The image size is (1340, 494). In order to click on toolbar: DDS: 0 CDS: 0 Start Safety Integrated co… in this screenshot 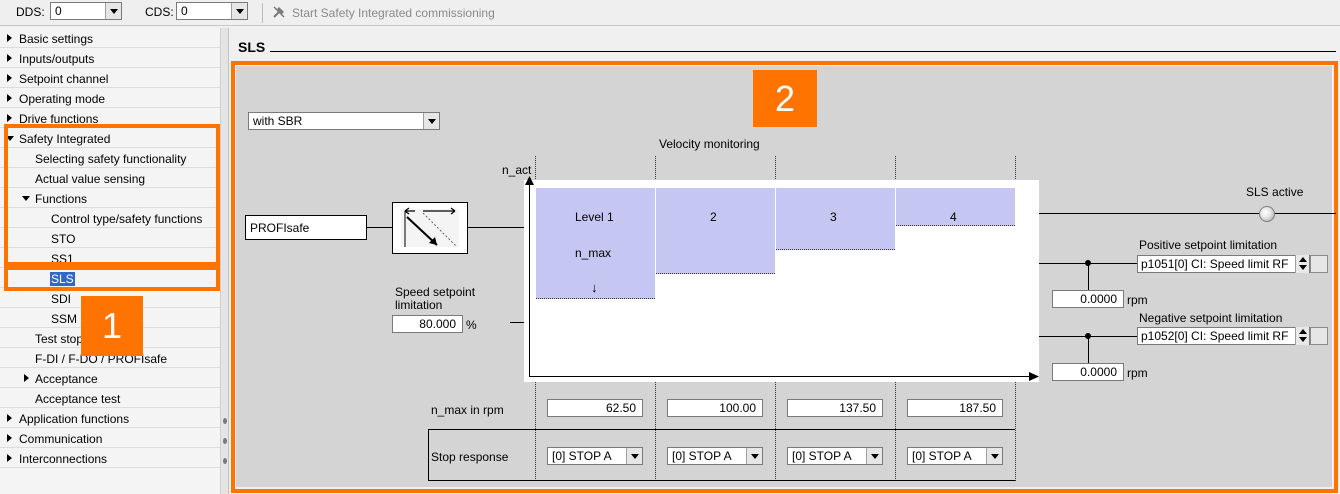, I will do `click(670, 13)`.